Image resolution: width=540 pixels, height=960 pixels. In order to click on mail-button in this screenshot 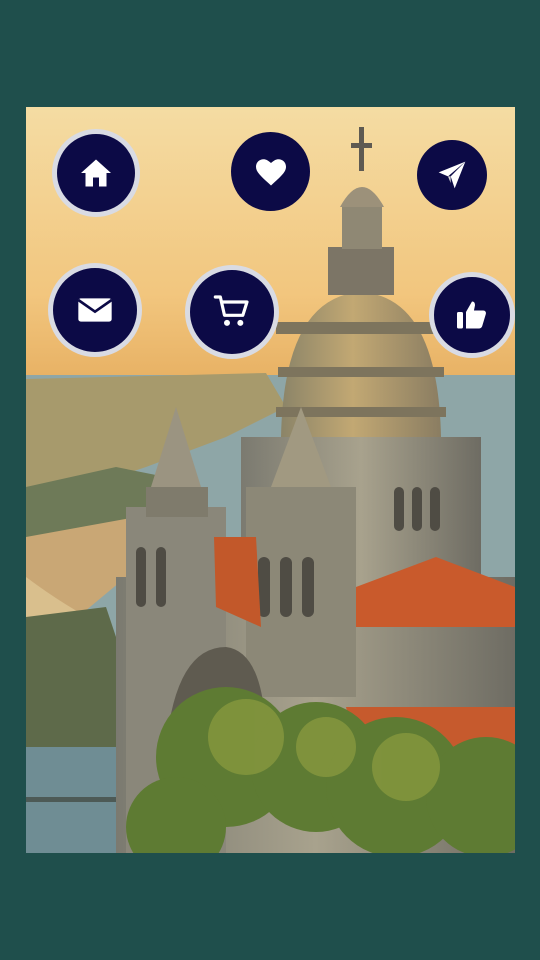, I will do `click(95, 310)`.